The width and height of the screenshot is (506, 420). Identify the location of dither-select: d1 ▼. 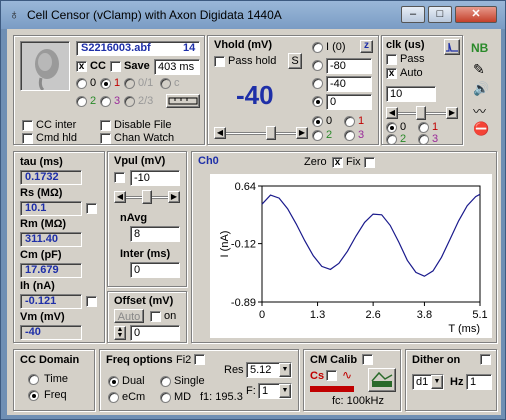
(428, 382).